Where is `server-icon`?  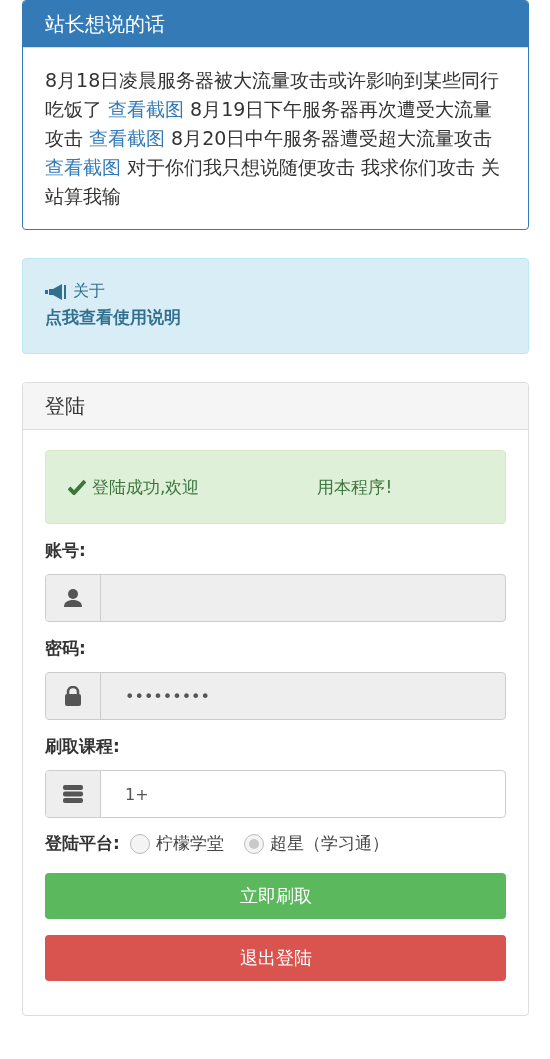 server-icon is located at coordinates (73, 794).